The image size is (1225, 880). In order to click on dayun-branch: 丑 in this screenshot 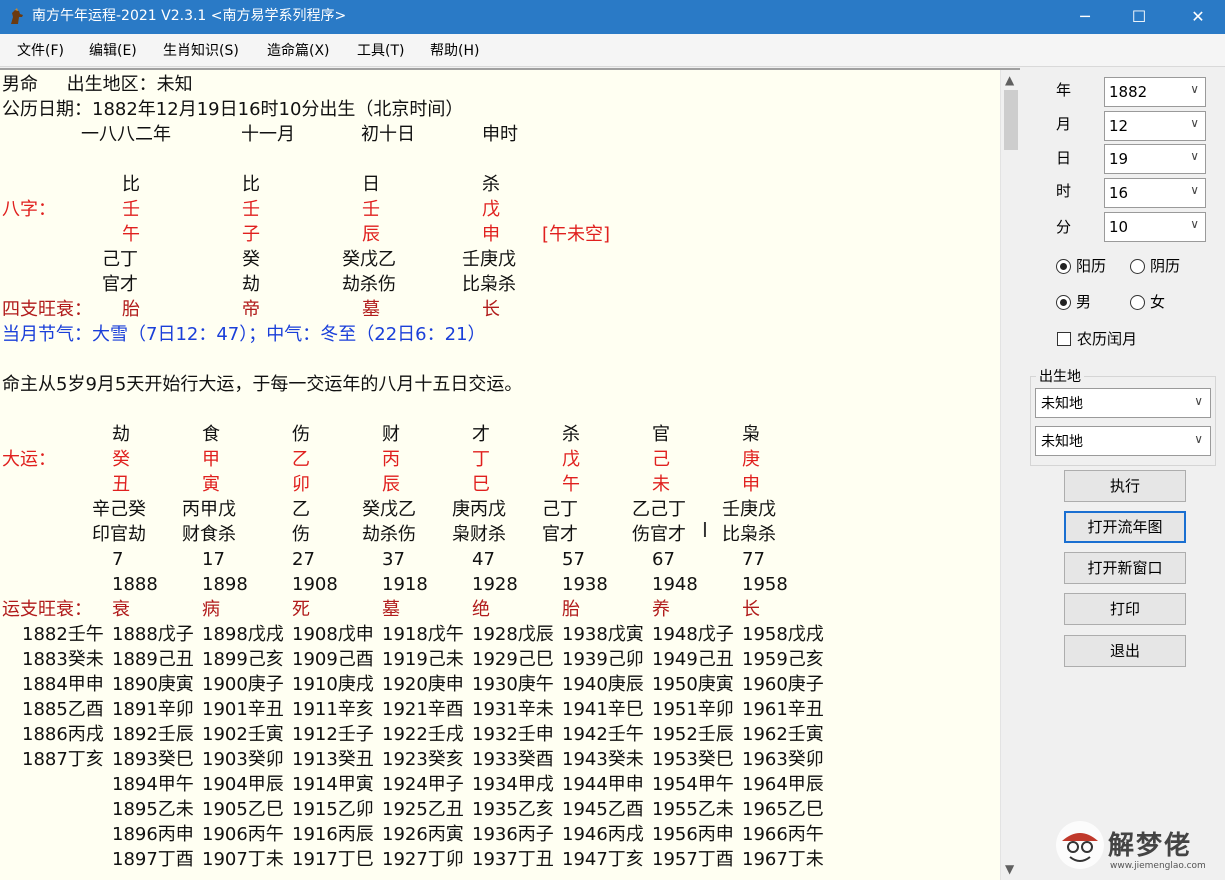, I will do `click(121, 484)`.